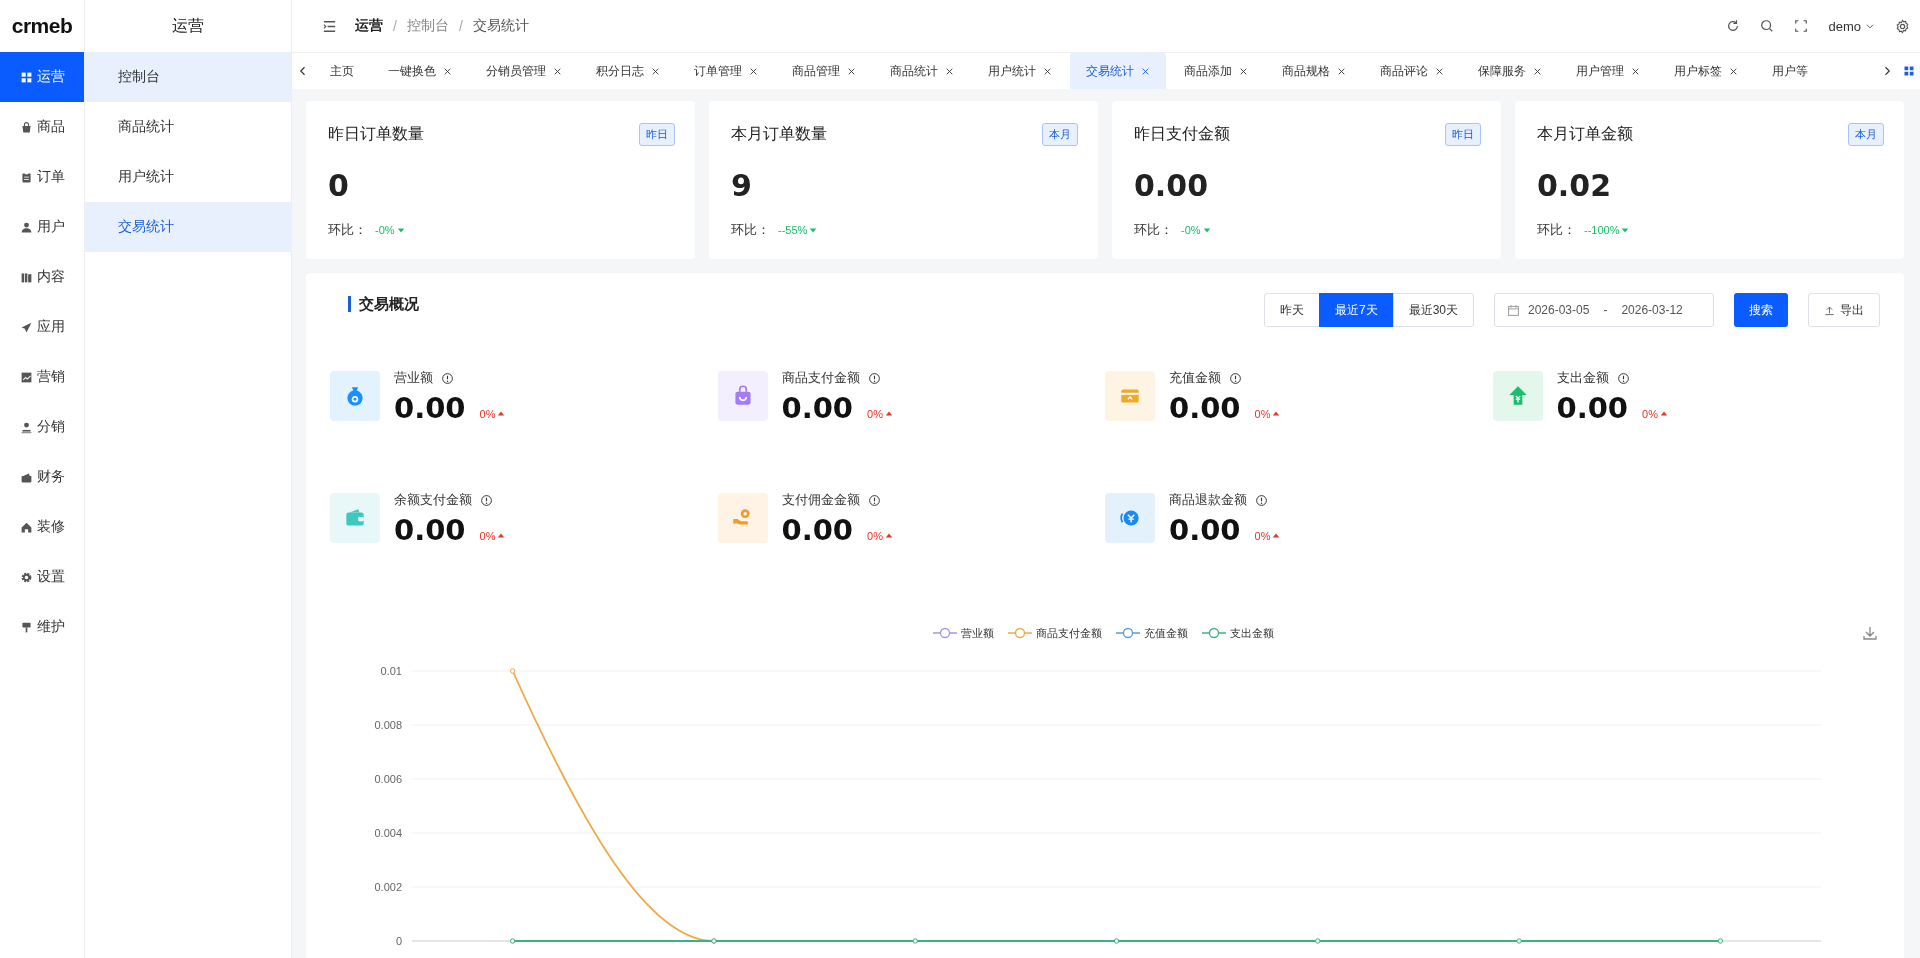 The image size is (1920, 958). What do you see at coordinates (388, 779) in the screenshot?
I see `y-axis-label: 0.006` at bounding box center [388, 779].